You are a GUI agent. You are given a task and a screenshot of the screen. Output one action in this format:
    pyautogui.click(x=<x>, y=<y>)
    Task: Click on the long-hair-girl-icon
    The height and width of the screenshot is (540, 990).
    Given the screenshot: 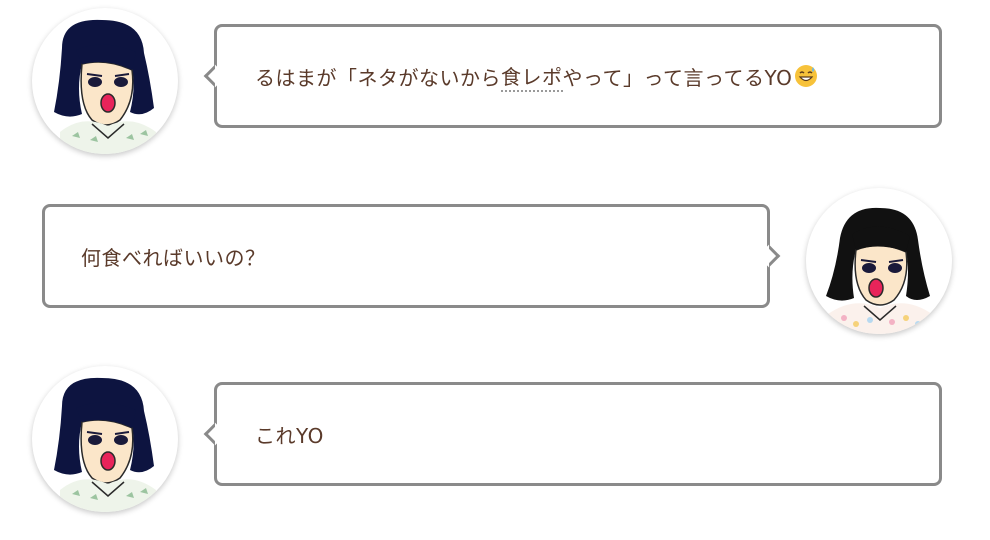 What is the action you would take?
    pyautogui.click(x=879, y=270)
    